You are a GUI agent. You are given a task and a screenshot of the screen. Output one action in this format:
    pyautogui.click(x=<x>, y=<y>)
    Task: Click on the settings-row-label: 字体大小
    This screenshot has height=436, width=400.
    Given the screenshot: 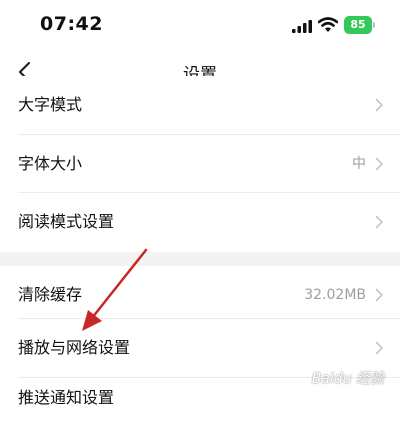 What is the action you would take?
    pyautogui.click(x=50, y=163)
    